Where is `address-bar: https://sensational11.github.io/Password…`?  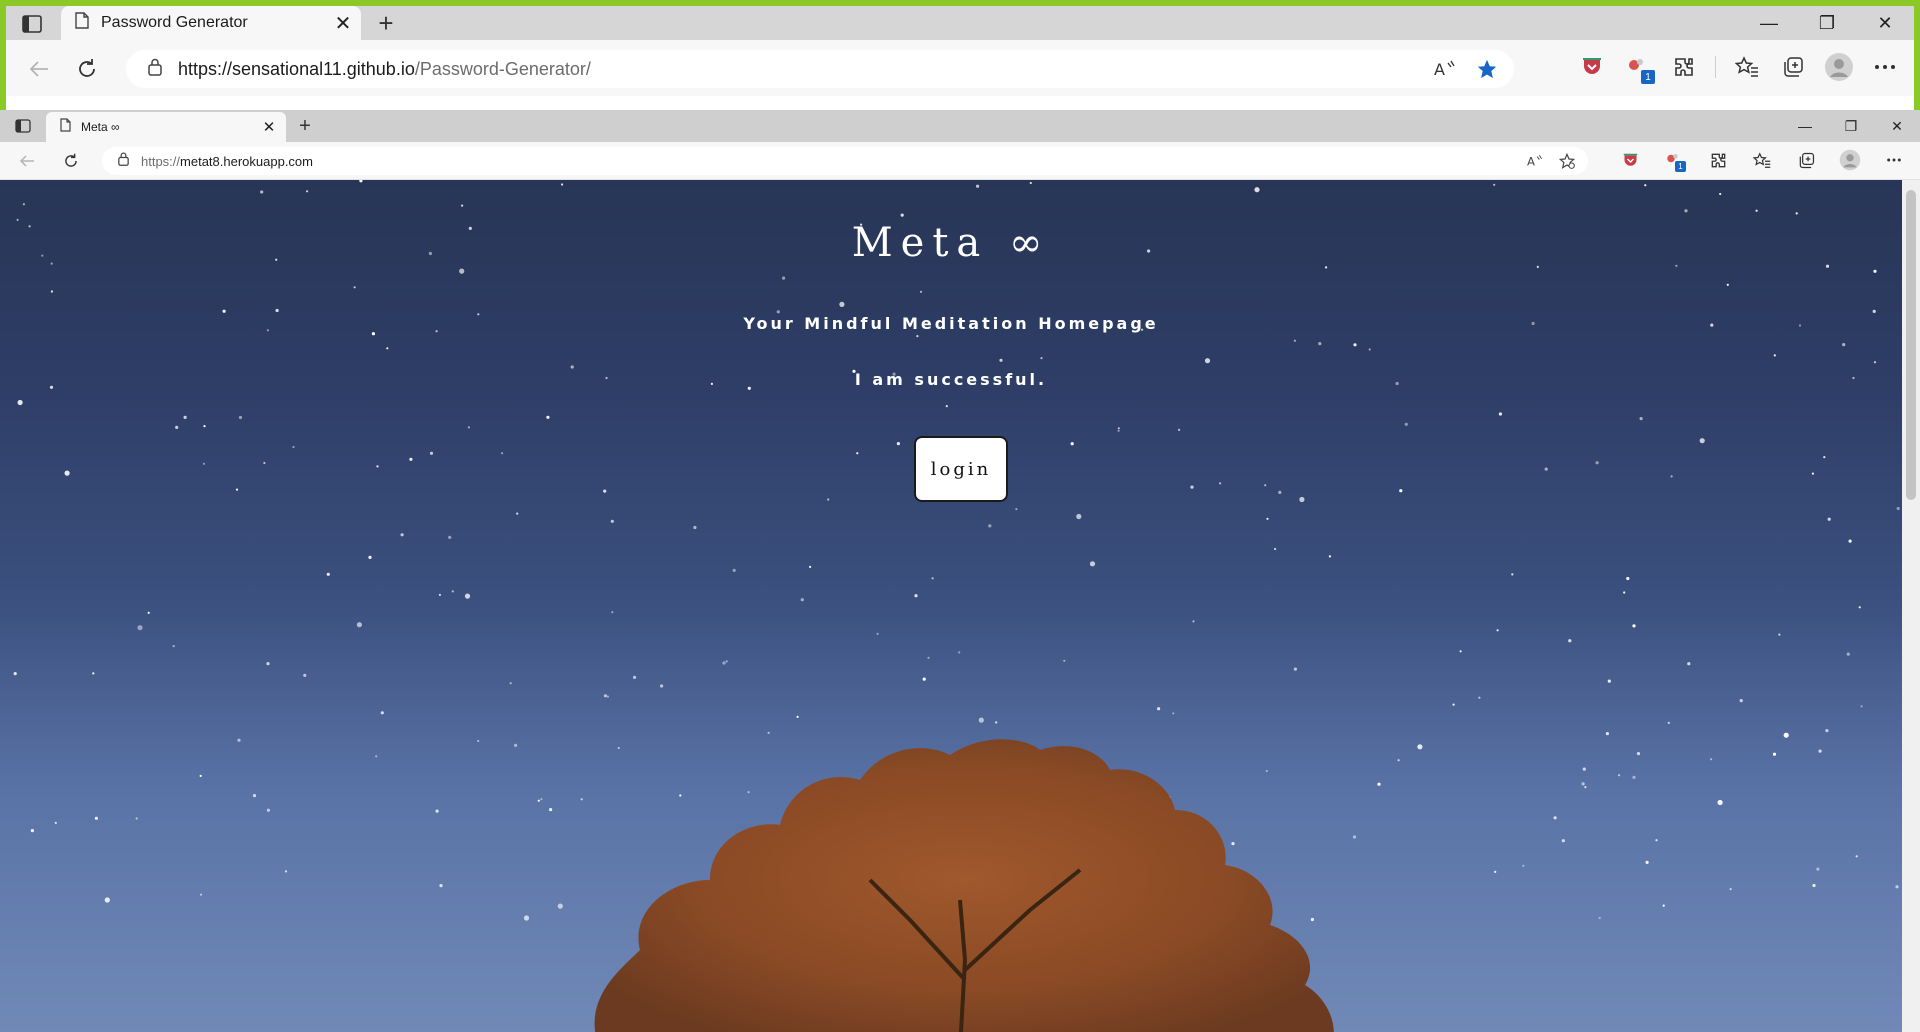 address-bar: https://sensational11.github.io/Password… is located at coordinates (820, 69).